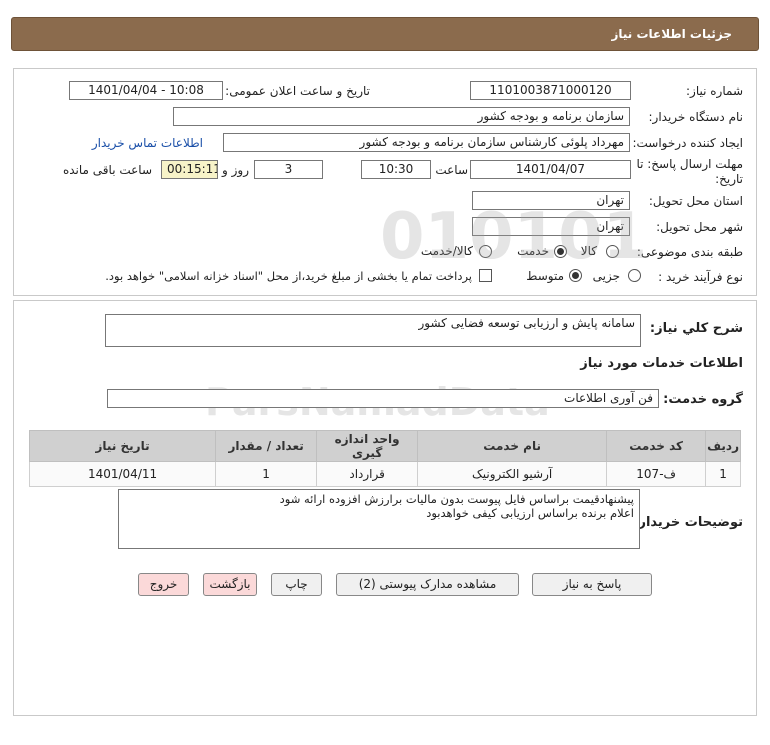 This screenshot has height=745, width=770. Describe the element at coordinates (107, 170) in the screenshot. I see `remaining-time-label: ساعت باقی مانده` at that location.